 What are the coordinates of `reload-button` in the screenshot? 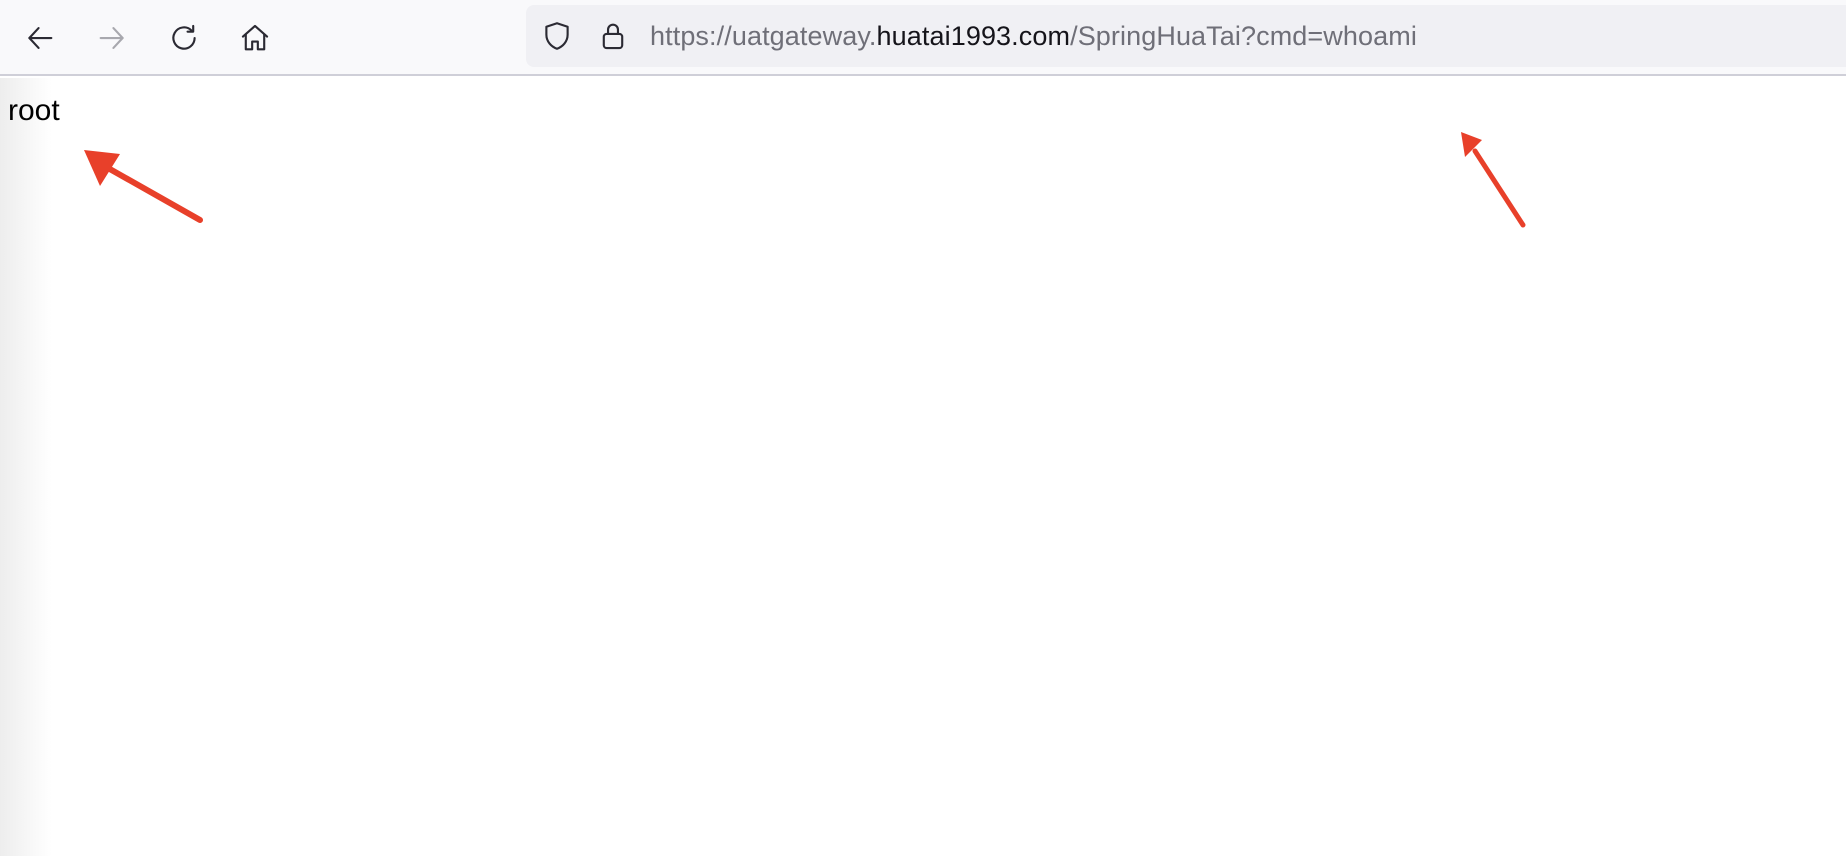 It's located at (184, 38).